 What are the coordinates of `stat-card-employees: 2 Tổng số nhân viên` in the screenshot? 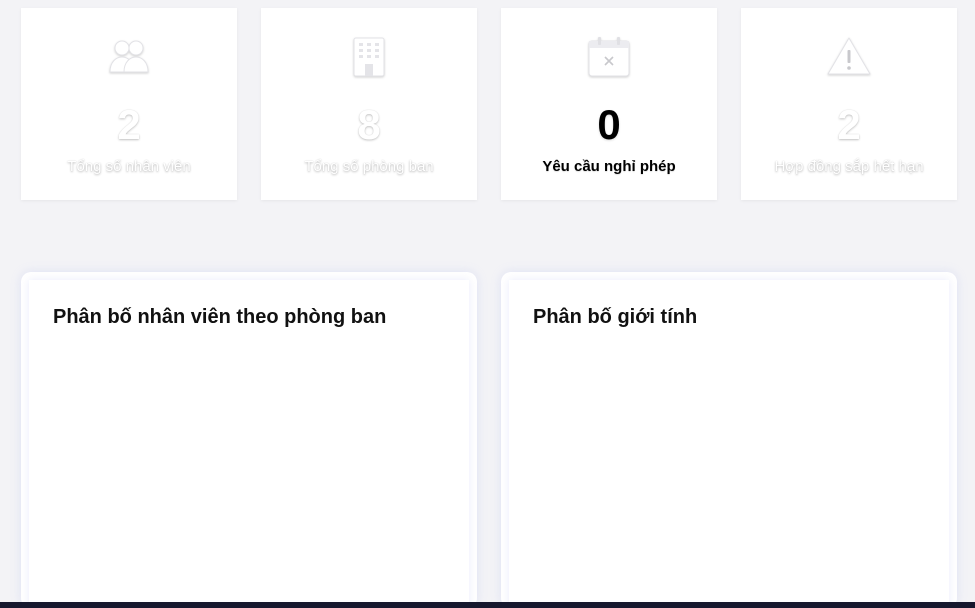 It's located at (129, 104).